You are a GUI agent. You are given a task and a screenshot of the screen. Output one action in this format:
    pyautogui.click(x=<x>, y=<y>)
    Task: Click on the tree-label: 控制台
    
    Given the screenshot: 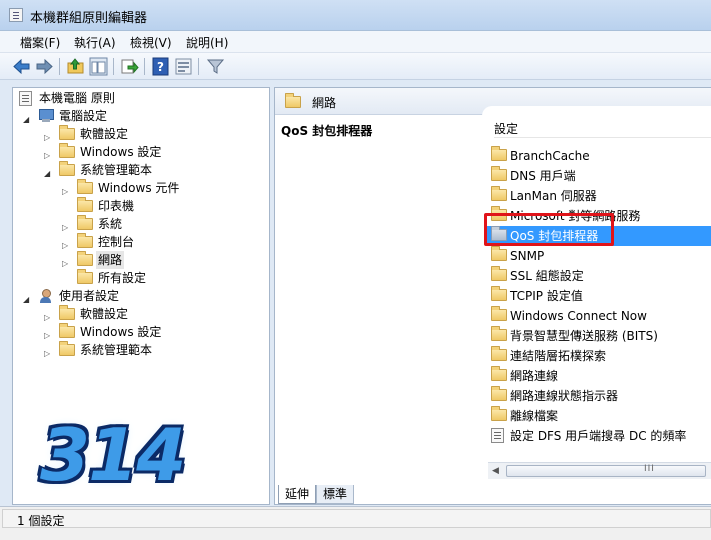 What is the action you would take?
    pyautogui.click(x=116, y=242)
    